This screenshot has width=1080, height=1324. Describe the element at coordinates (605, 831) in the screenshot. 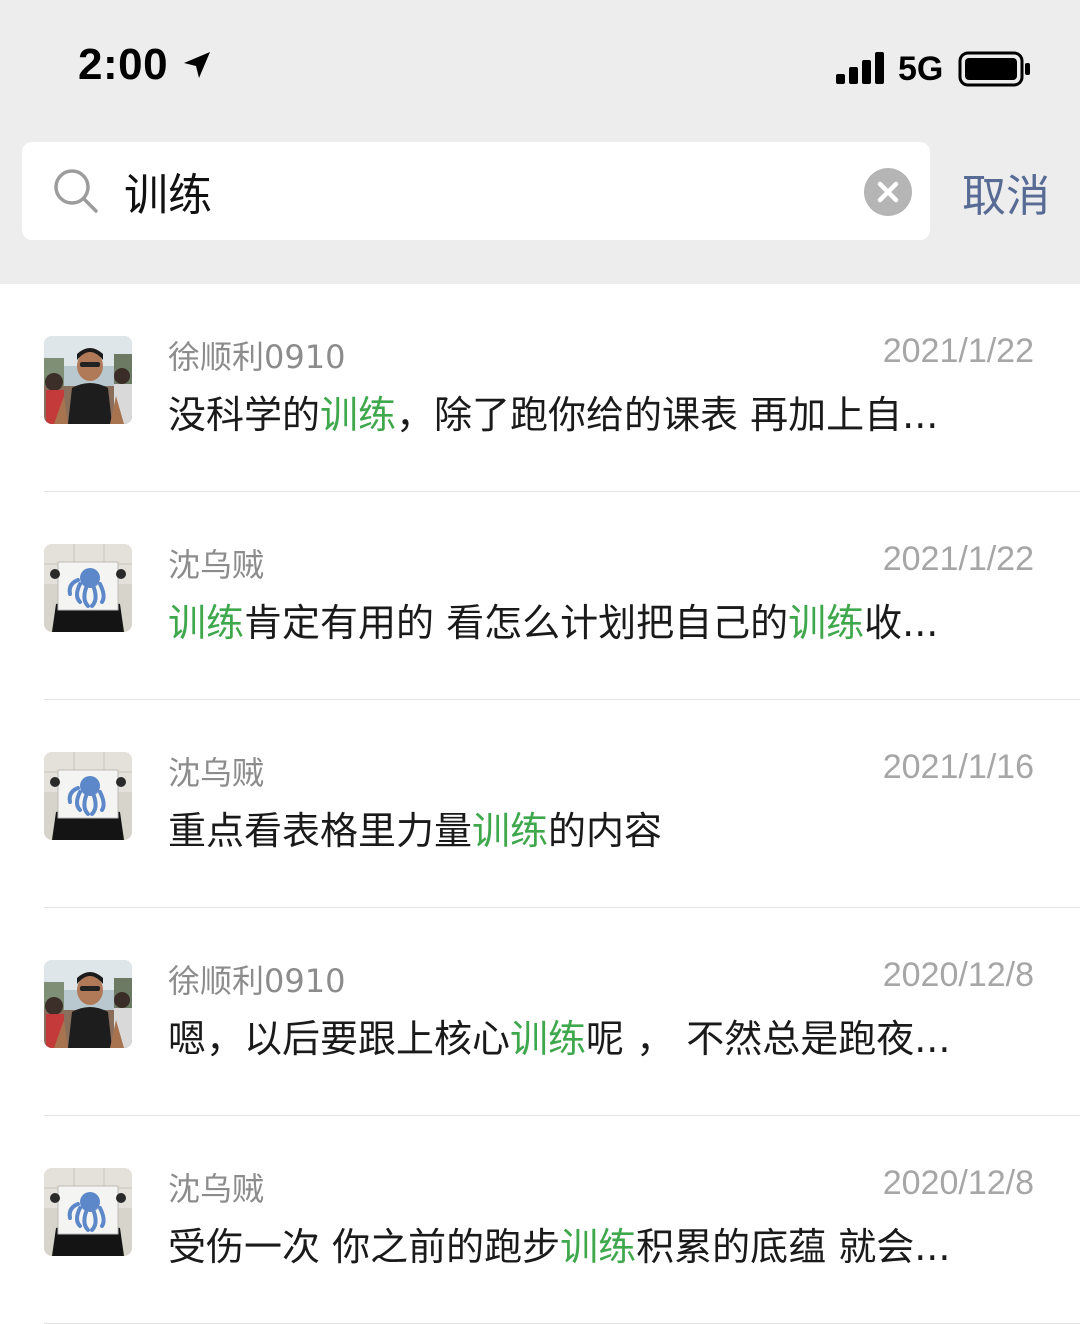

I see `message-text: 的内容` at that location.